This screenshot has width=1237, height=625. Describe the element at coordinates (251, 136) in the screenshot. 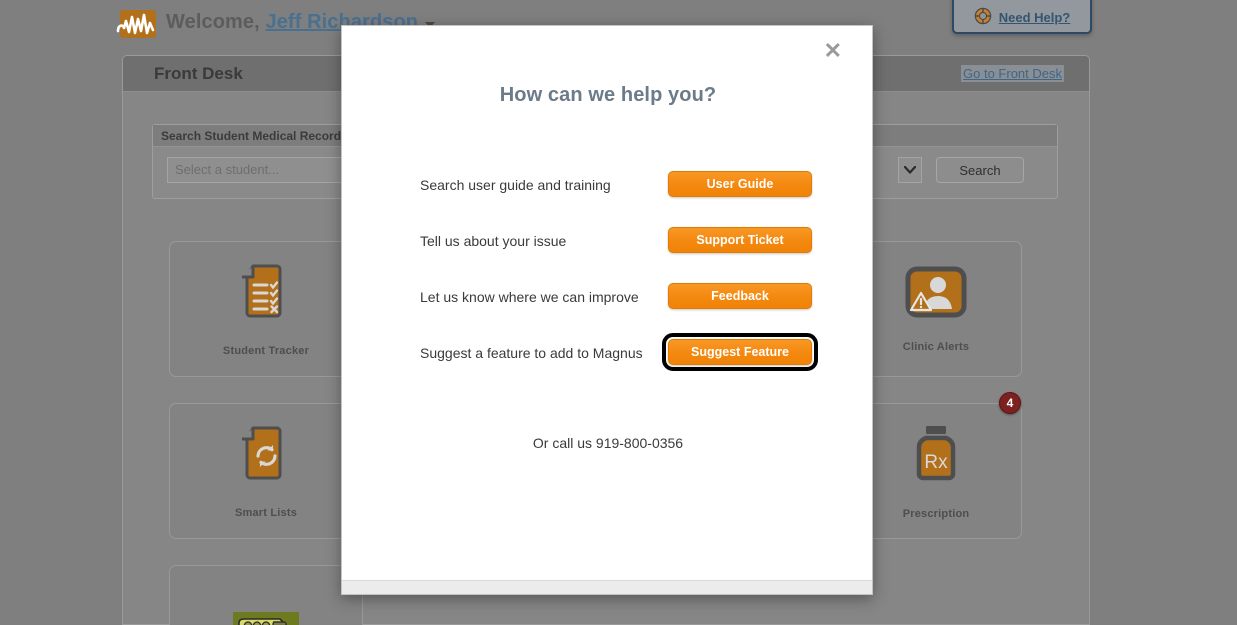

I see `search-panel-header-label: Search Student Medical Record` at that location.